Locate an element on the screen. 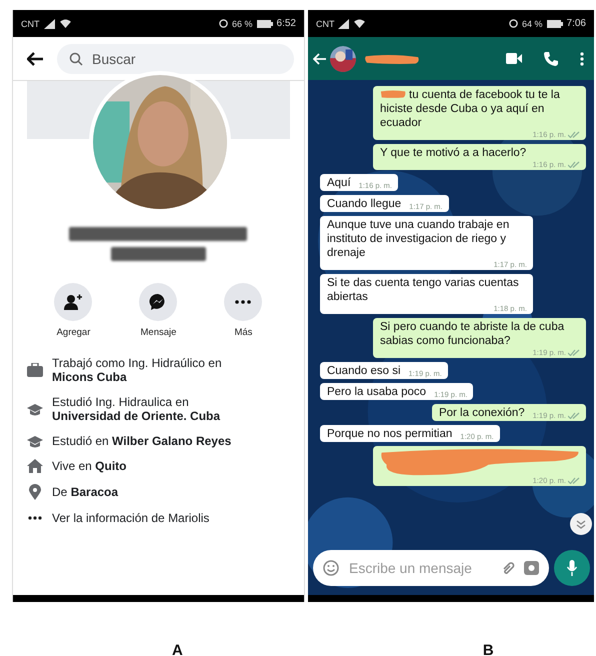 This screenshot has width=596, height=656. message-text: Cuando eso si is located at coordinates (363, 371).